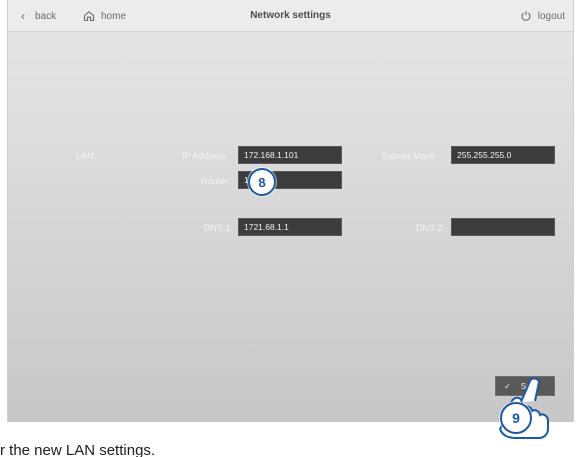  What do you see at coordinates (86, 156) in the screenshot?
I see `lan-label: LAN:` at bounding box center [86, 156].